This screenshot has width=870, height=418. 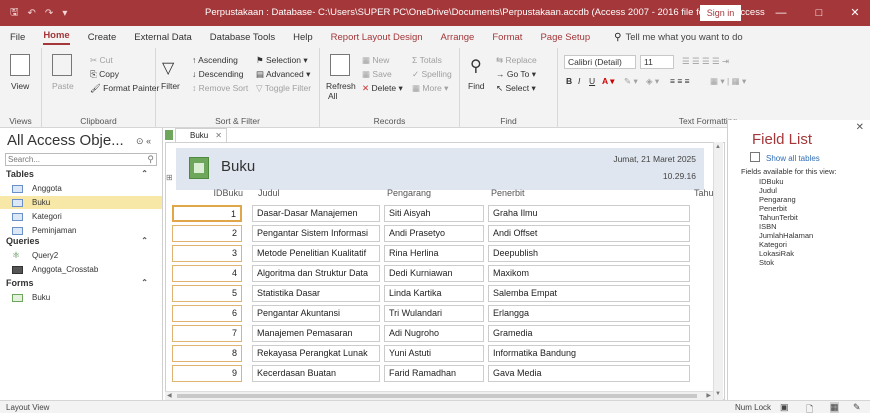 What do you see at coordinates (207, 233) in the screenshot?
I see `cell-idbuku: 2` at bounding box center [207, 233].